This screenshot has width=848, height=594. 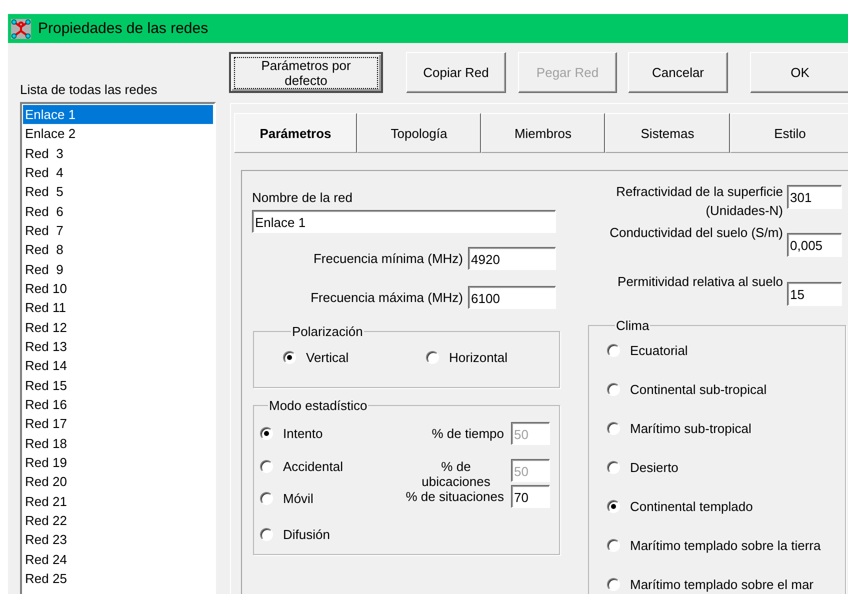 I want to click on group-title: Clima, so click(x=632, y=325).